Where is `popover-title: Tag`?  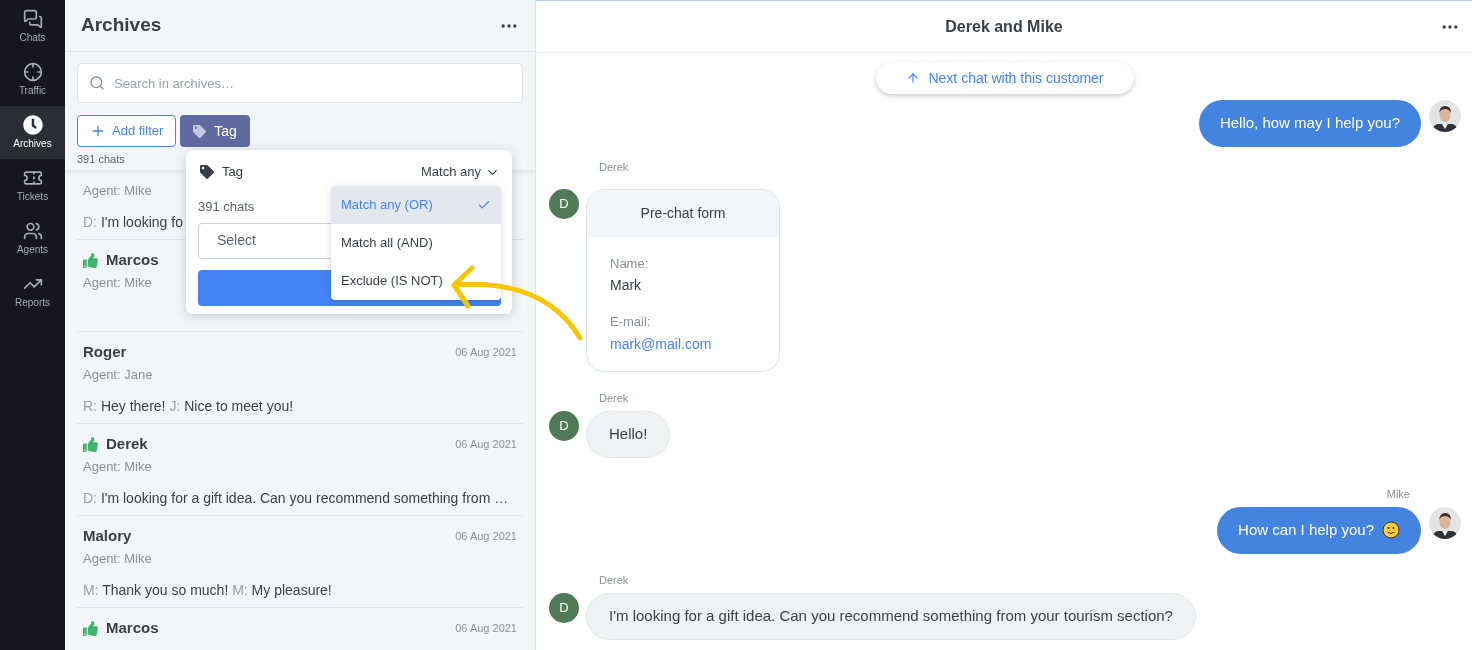
popover-title: Tag is located at coordinates (232, 172).